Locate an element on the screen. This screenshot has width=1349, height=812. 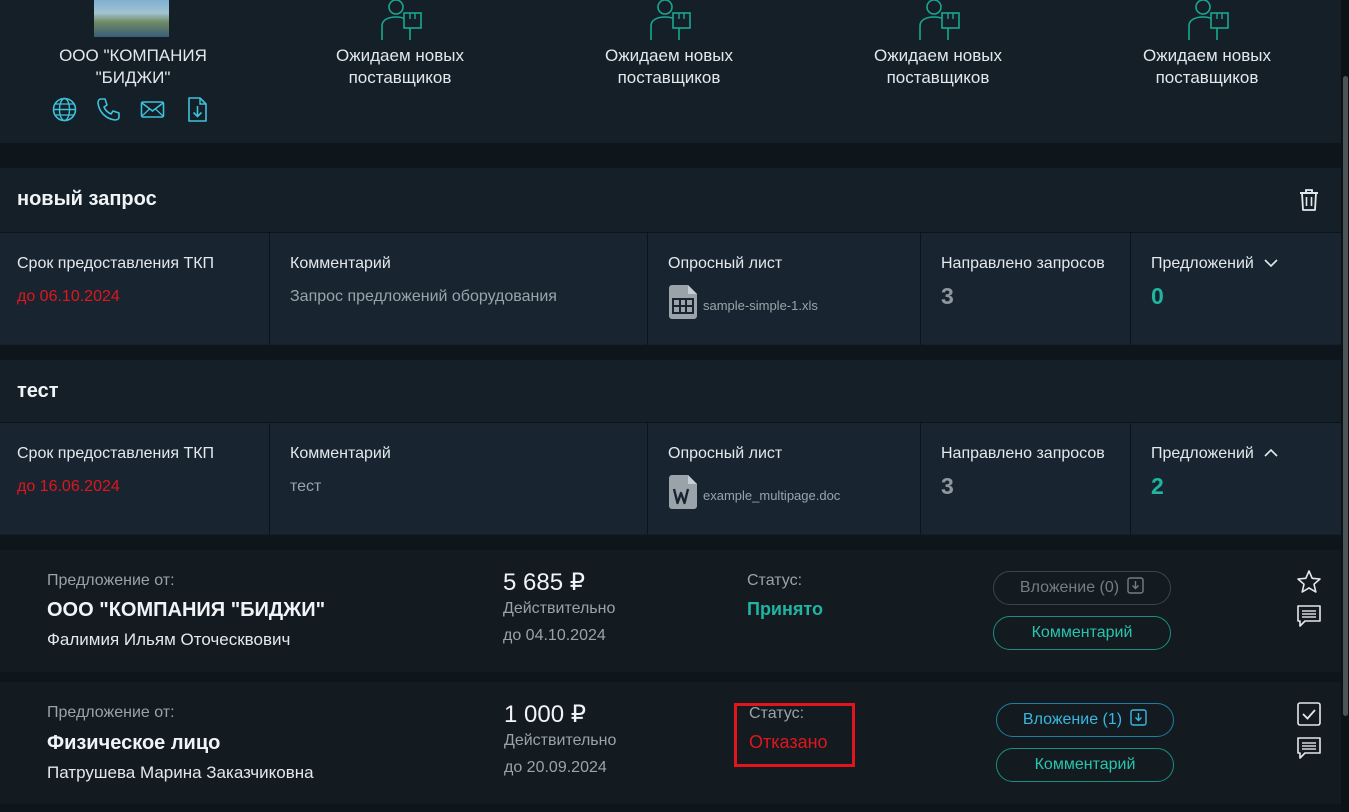
star-icon is located at coordinates (1309, 582).